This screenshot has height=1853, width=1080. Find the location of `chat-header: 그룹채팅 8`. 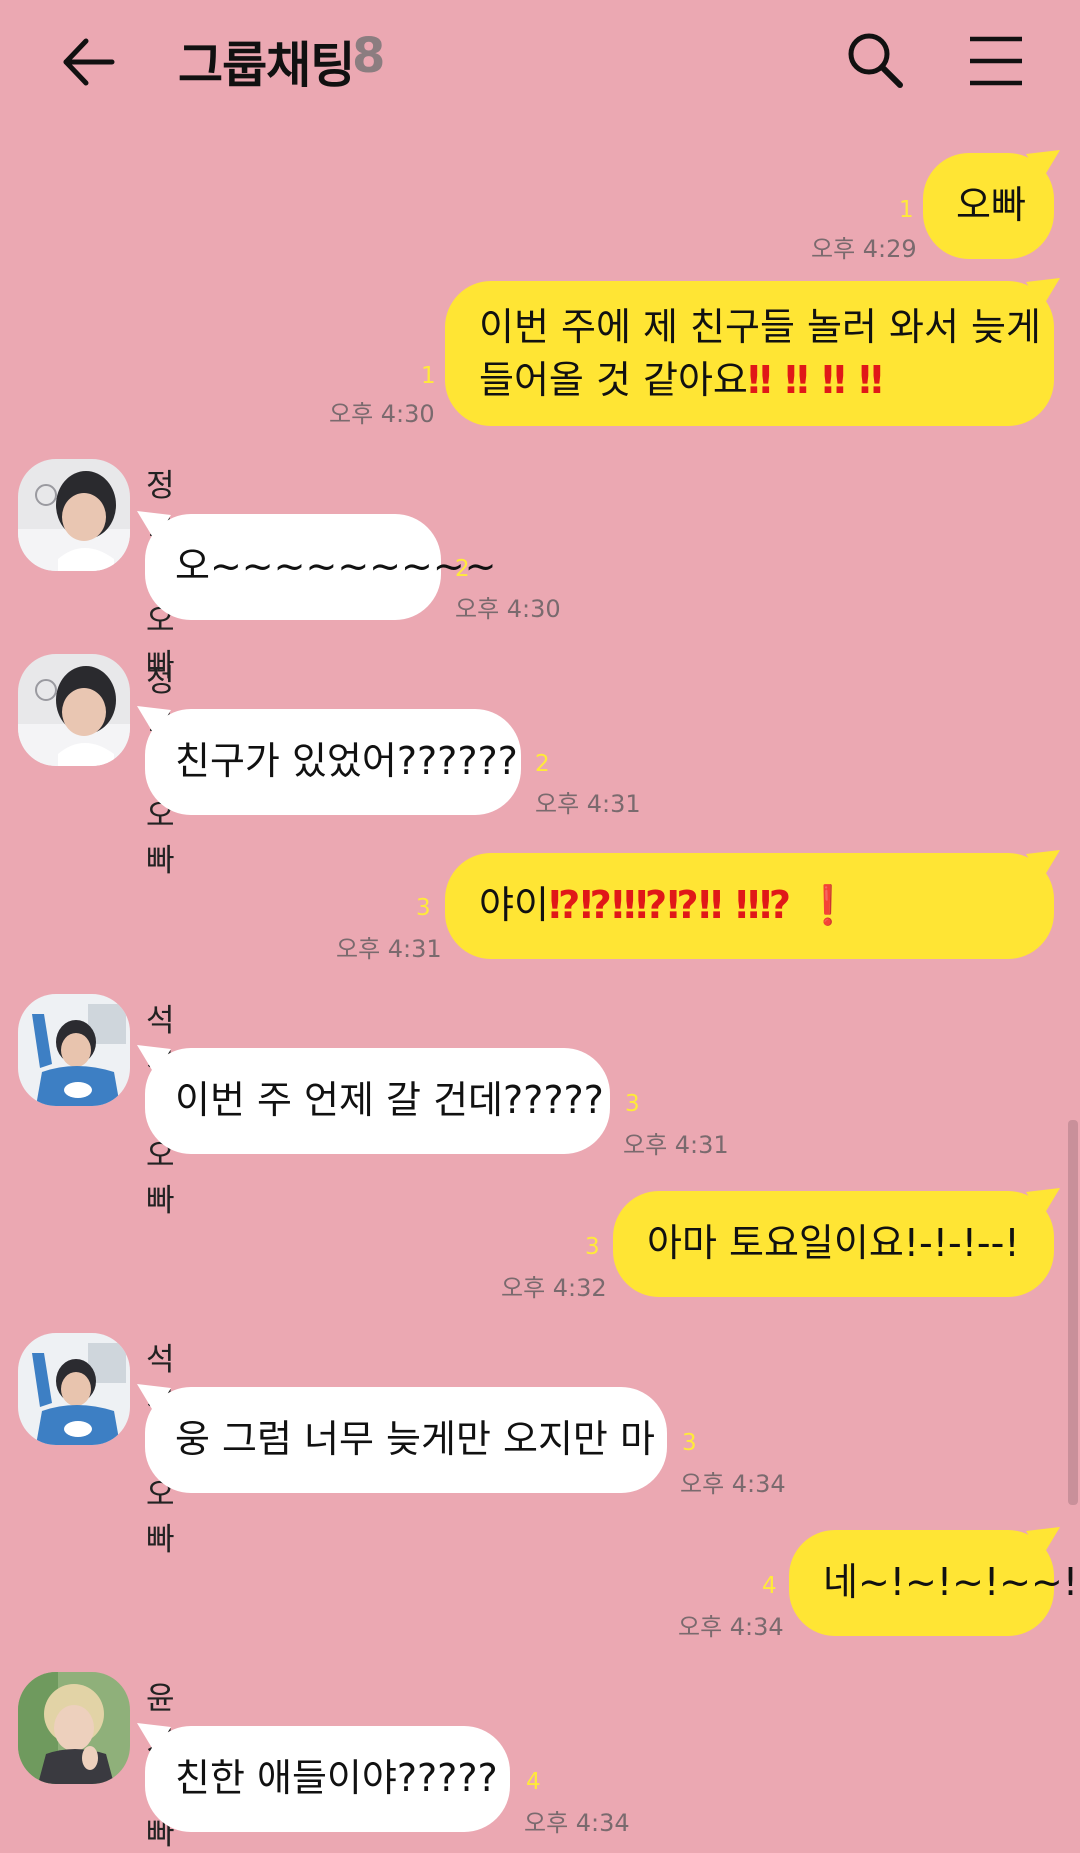

chat-header: 그룹채팅 8 is located at coordinates (540, 62).